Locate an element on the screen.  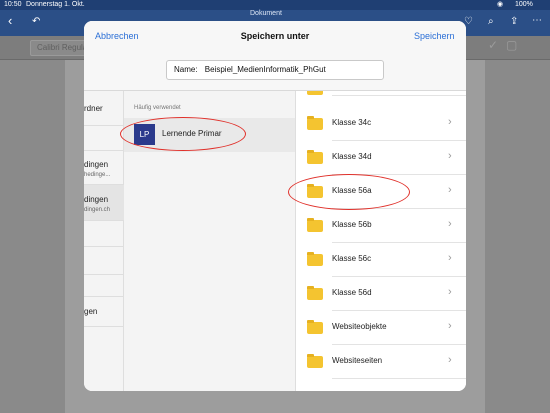
folder-label: Klasse 34d is located at coordinates (352, 156).